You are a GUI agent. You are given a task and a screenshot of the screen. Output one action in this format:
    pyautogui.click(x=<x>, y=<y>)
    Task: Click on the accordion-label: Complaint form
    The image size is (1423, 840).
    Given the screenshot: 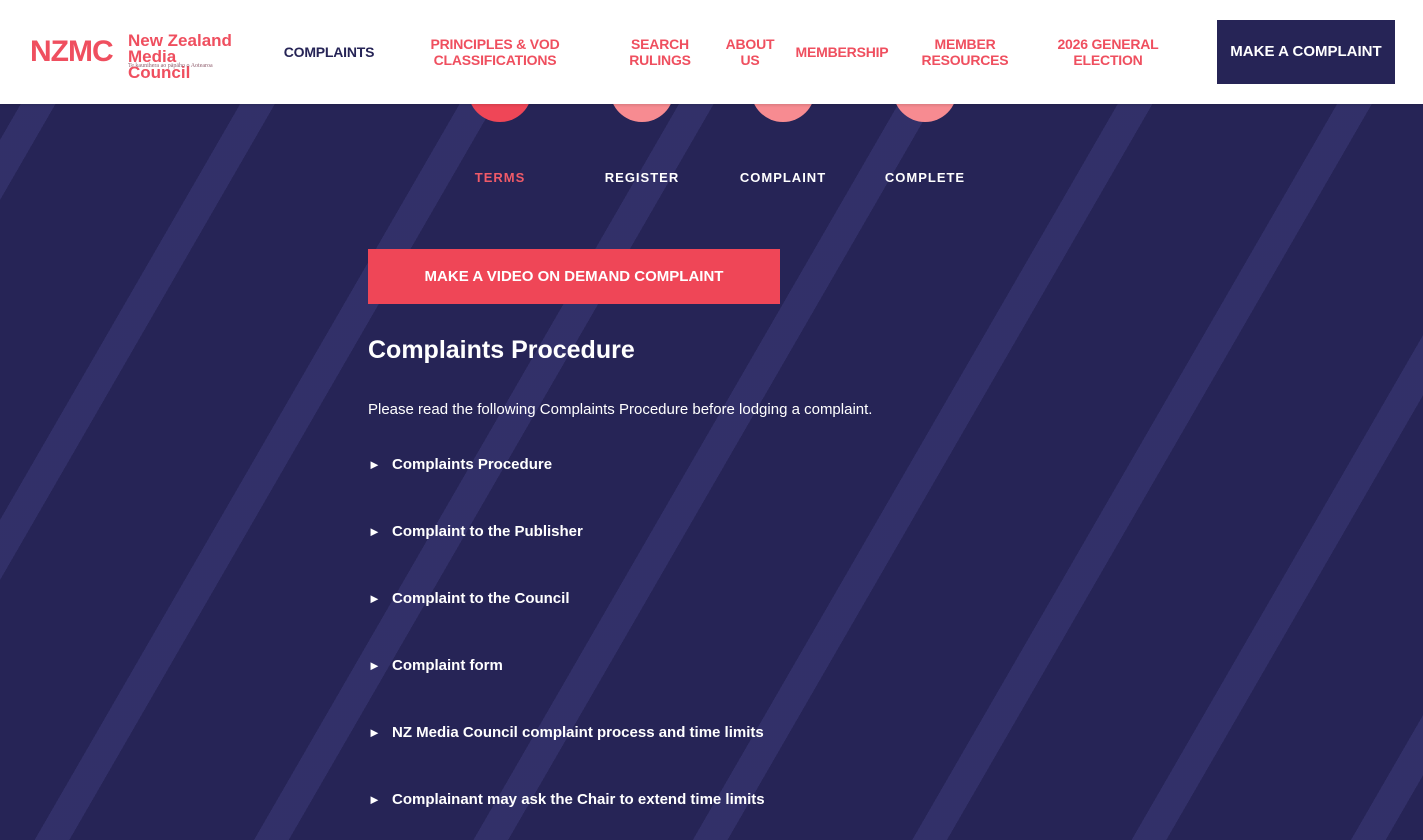 What is the action you would take?
    pyautogui.click(x=447, y=665)
    